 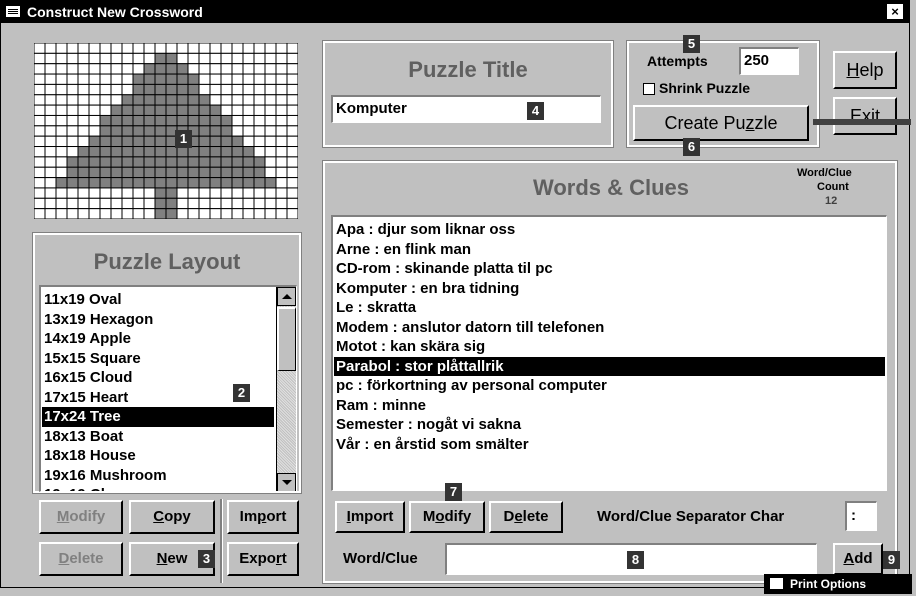 I want to click on puzzle-title-value: Komputer, so click(x=371, y=108).